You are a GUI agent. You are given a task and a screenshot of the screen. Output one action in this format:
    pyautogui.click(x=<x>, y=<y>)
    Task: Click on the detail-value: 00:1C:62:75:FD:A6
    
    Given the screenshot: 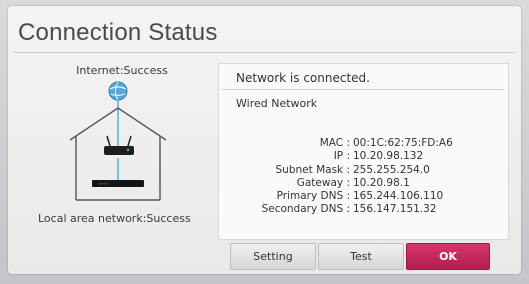 What is the action you would take?
    pyautogui.click(x=403, y=143)
    